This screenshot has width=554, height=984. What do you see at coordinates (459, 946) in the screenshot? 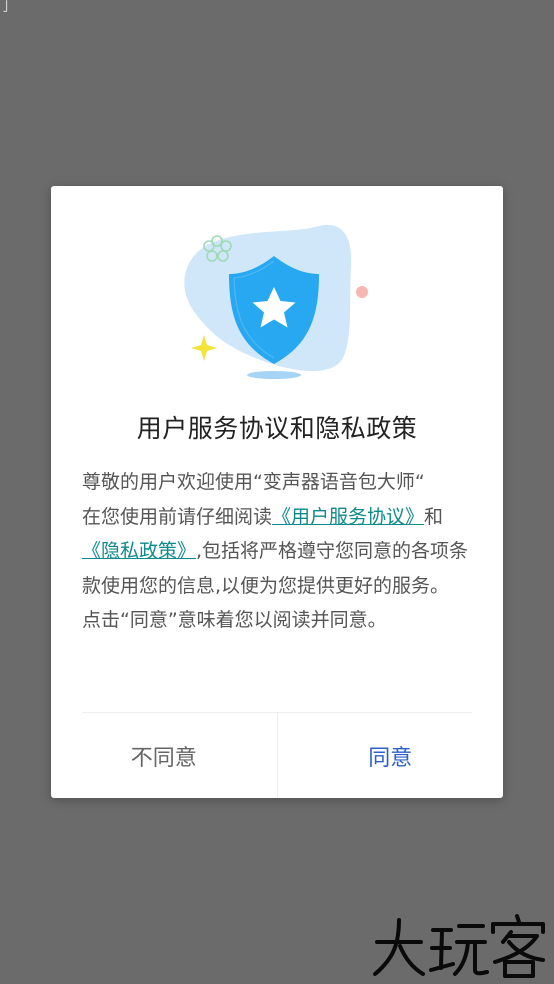
I see `watermark-logo` at bounding box center [459, 946].